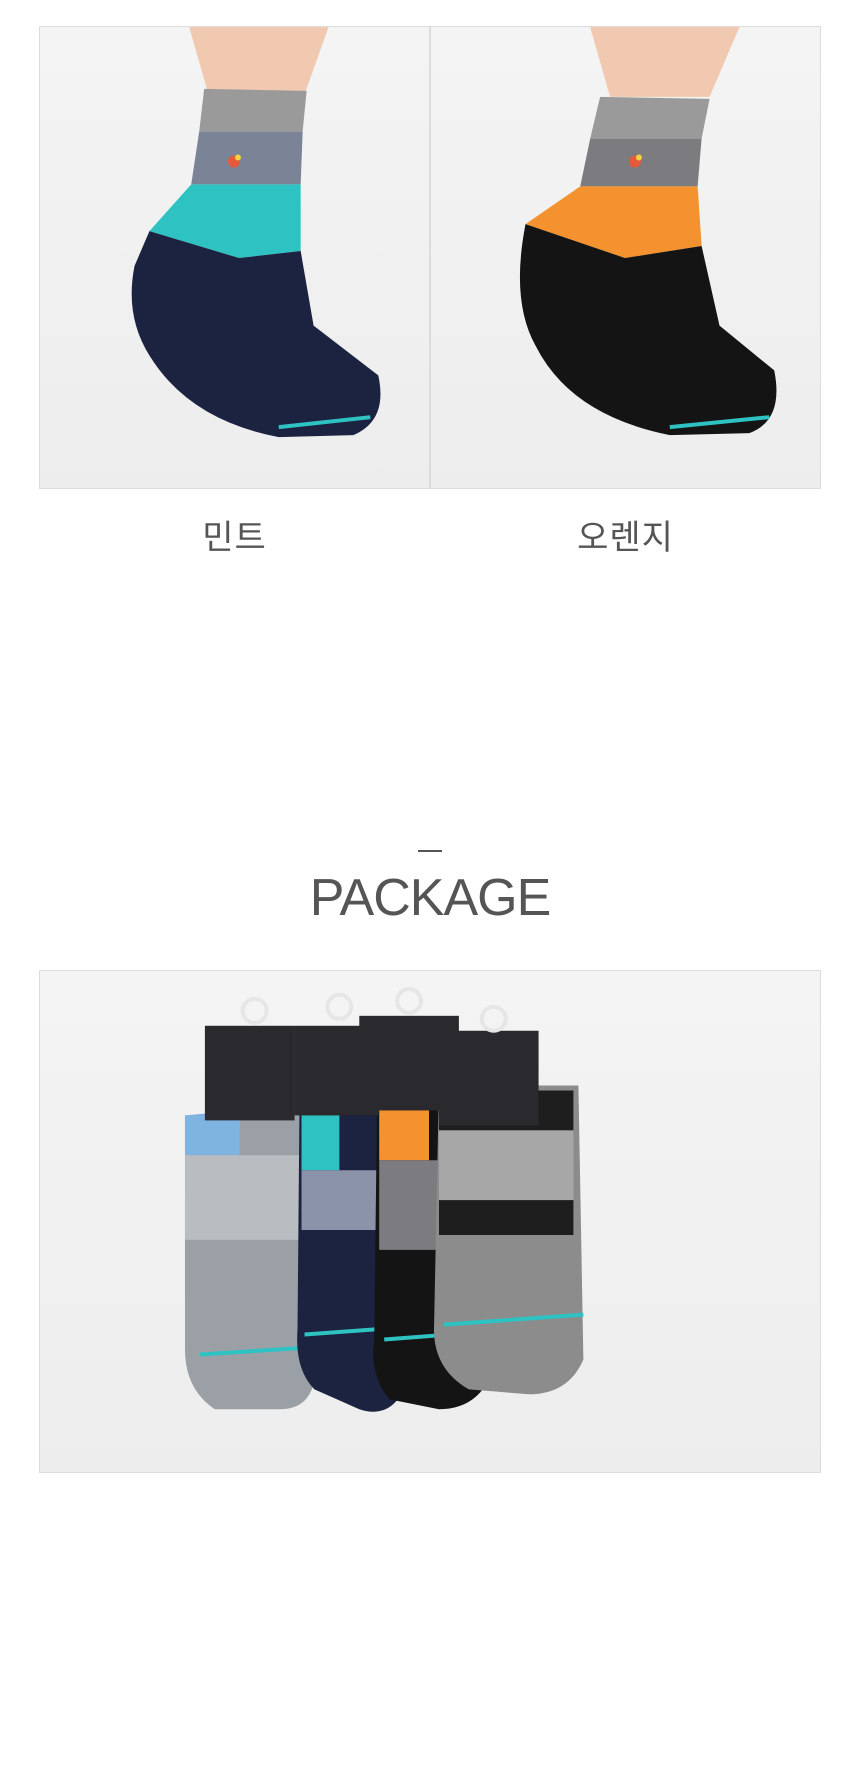 The width and height of the screenshot is (860, 1771). Describe the element at coordinates (648, 231) in the screenshot. I see `orange-sock-illustration` at that location.